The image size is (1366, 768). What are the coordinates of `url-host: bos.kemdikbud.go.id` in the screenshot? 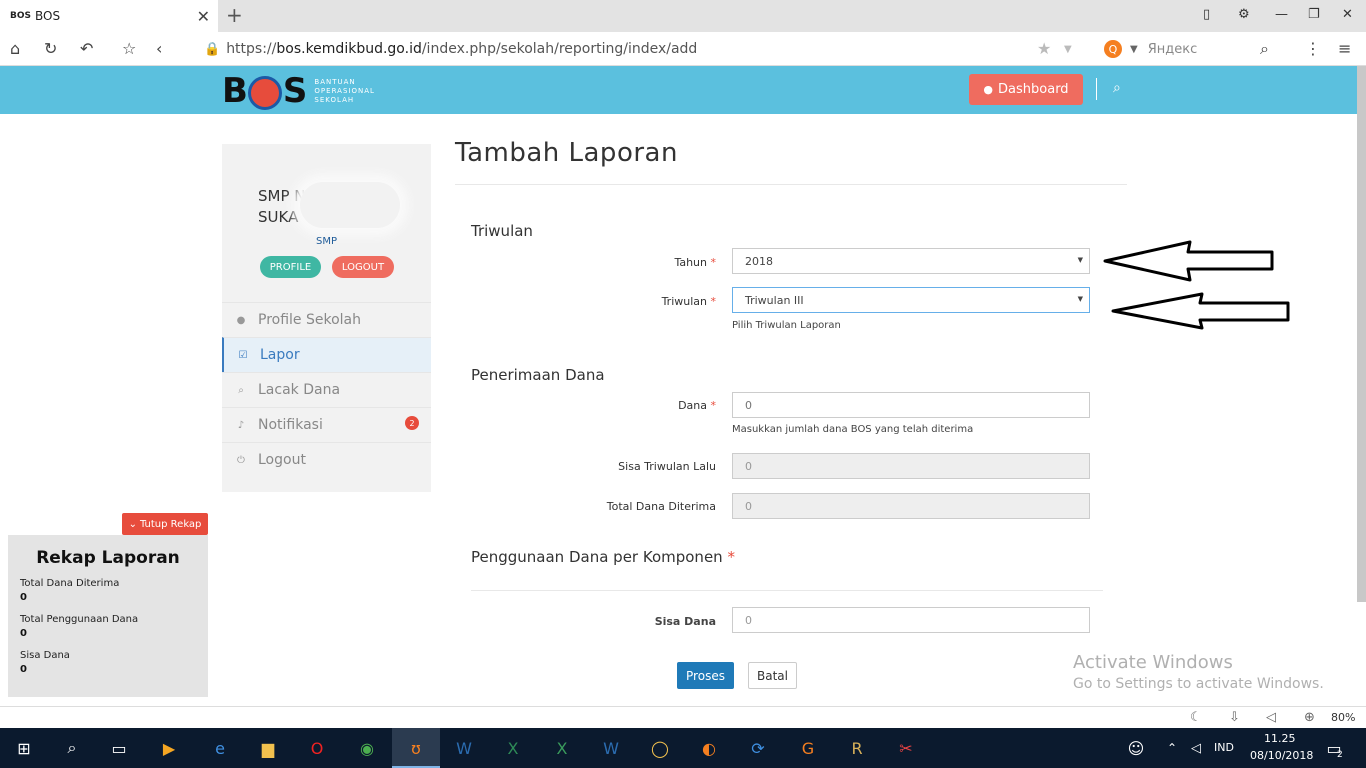 It's located at (349, 49).